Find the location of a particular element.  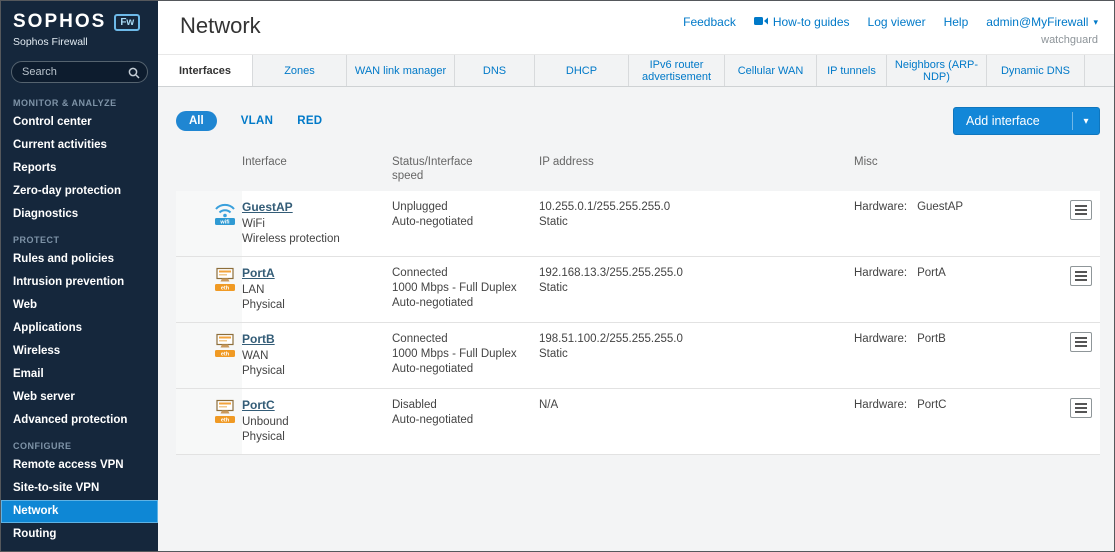

status-line: Unplugged is located at coordinates (420, 207).